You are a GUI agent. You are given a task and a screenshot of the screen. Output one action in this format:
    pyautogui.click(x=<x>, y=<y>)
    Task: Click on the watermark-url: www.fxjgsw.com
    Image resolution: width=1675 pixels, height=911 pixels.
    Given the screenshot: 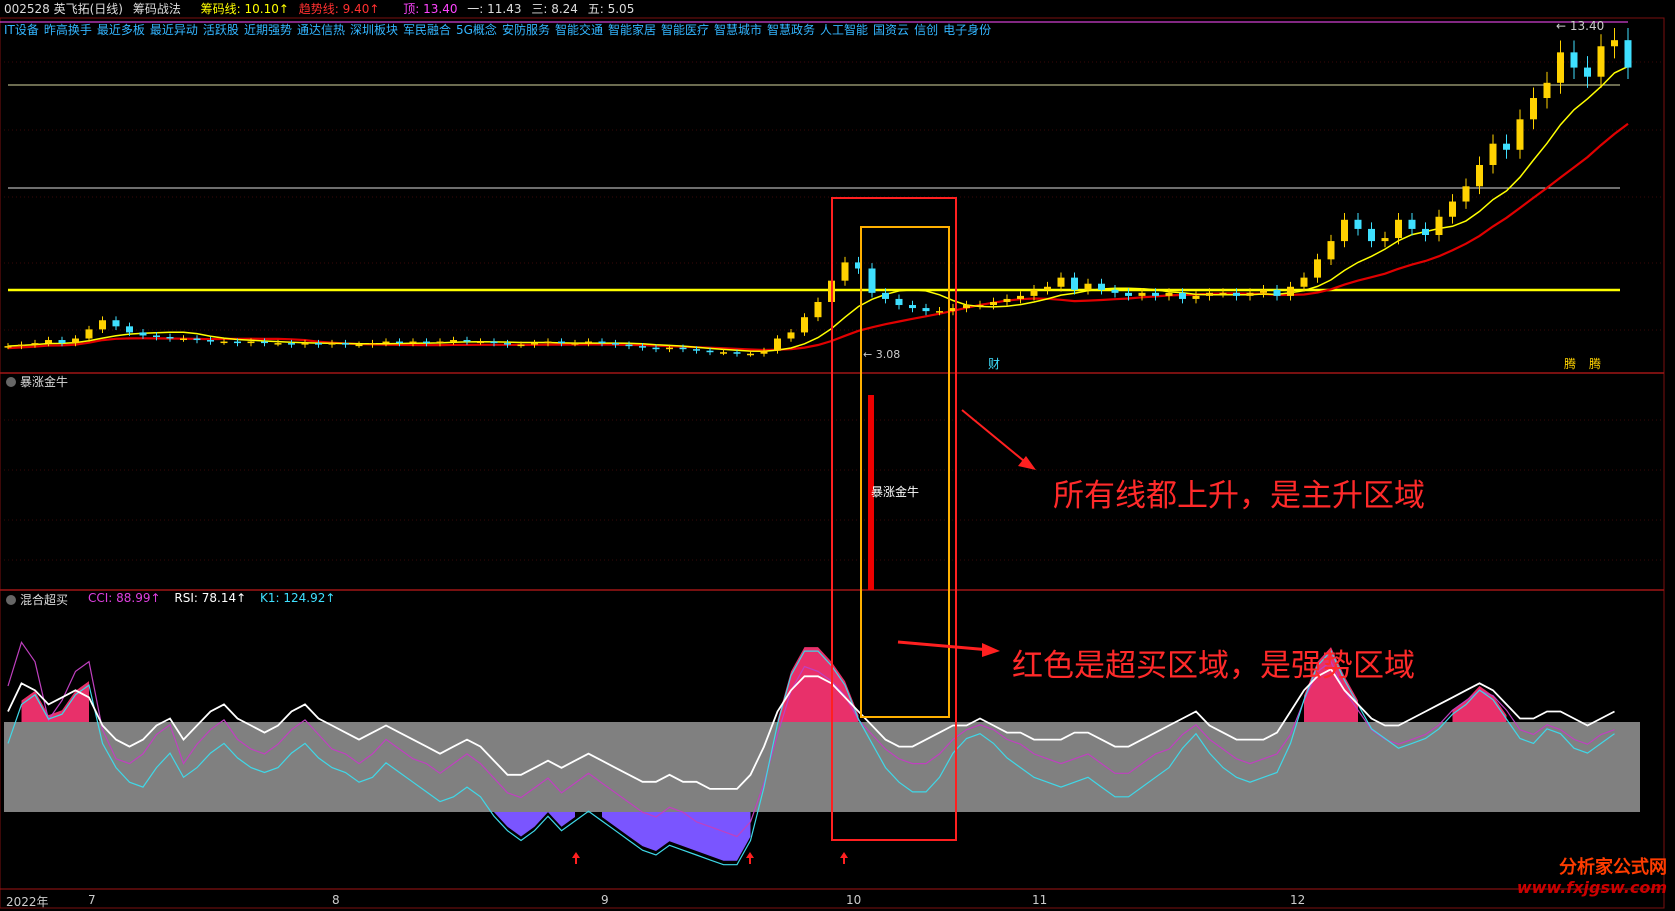 What is the action you would take?
    pyautogui.click(x=1591, y=887)
    